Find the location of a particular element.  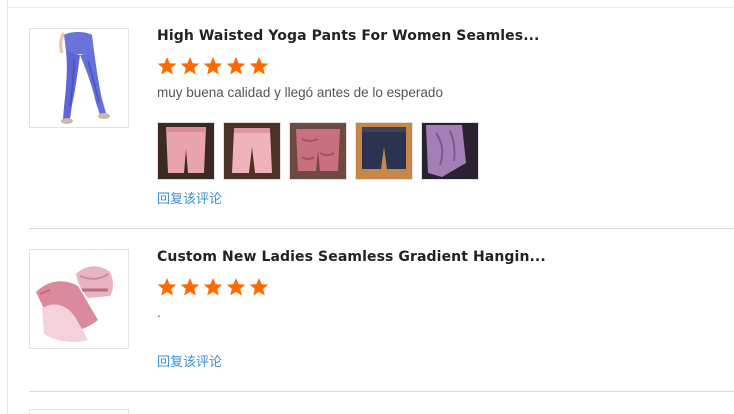

review-photos is located at coordinates (318, 151).